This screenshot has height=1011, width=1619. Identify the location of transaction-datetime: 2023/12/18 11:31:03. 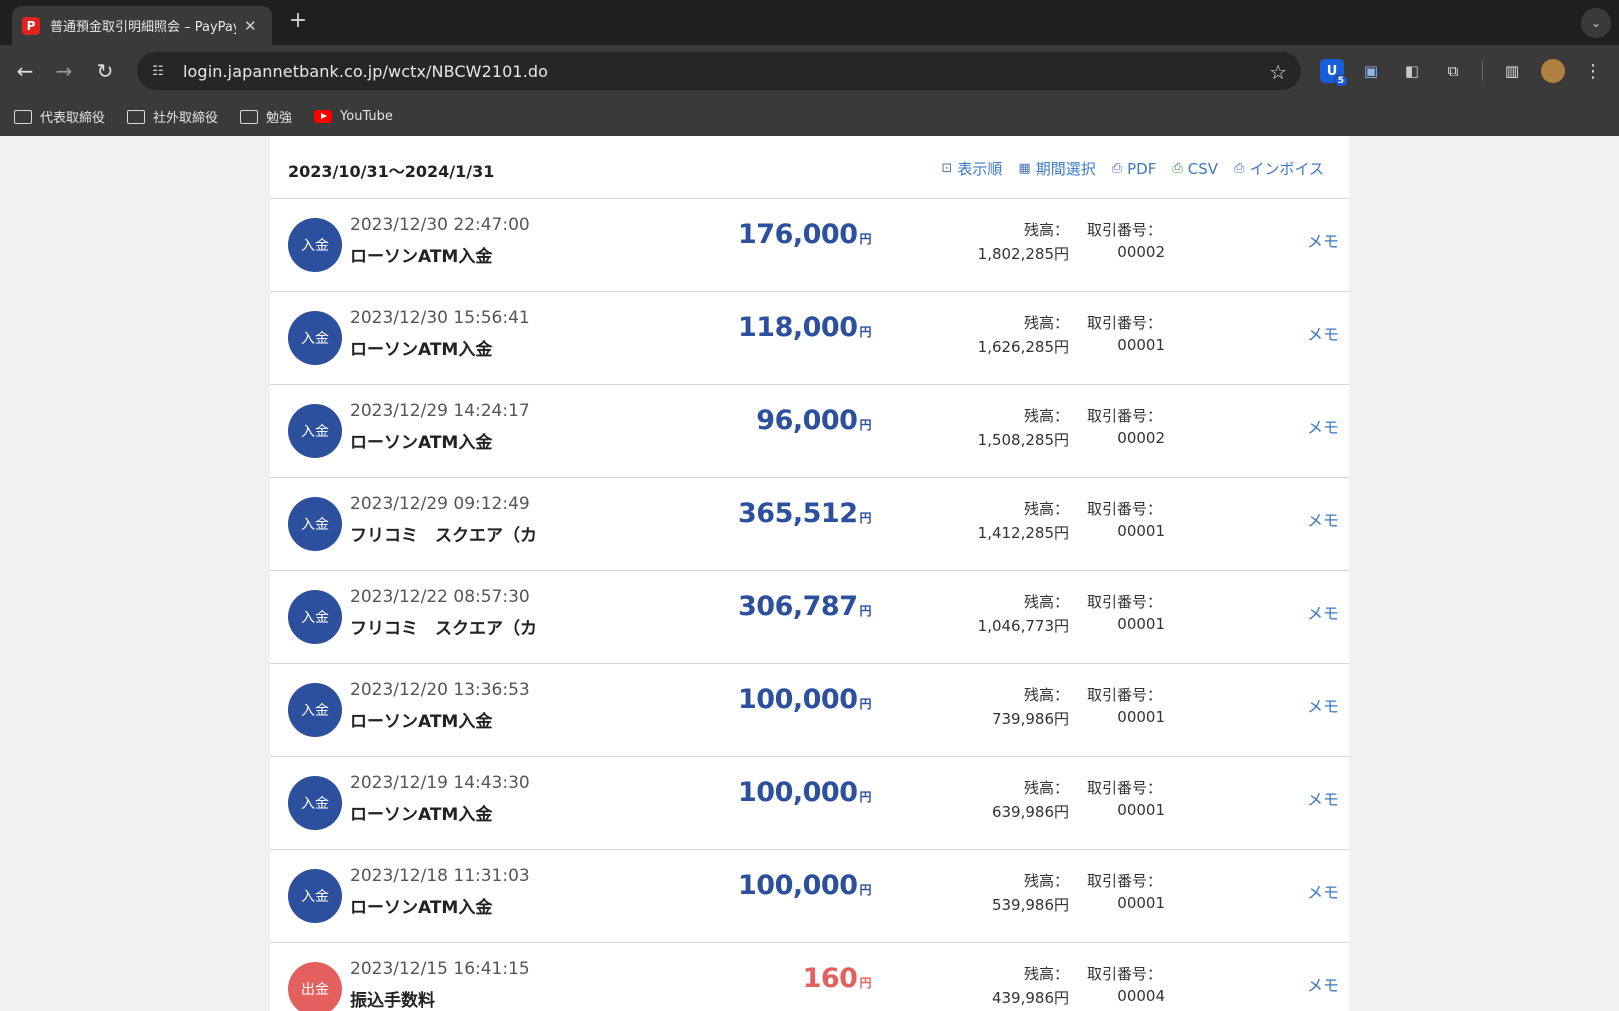
(440, 876).